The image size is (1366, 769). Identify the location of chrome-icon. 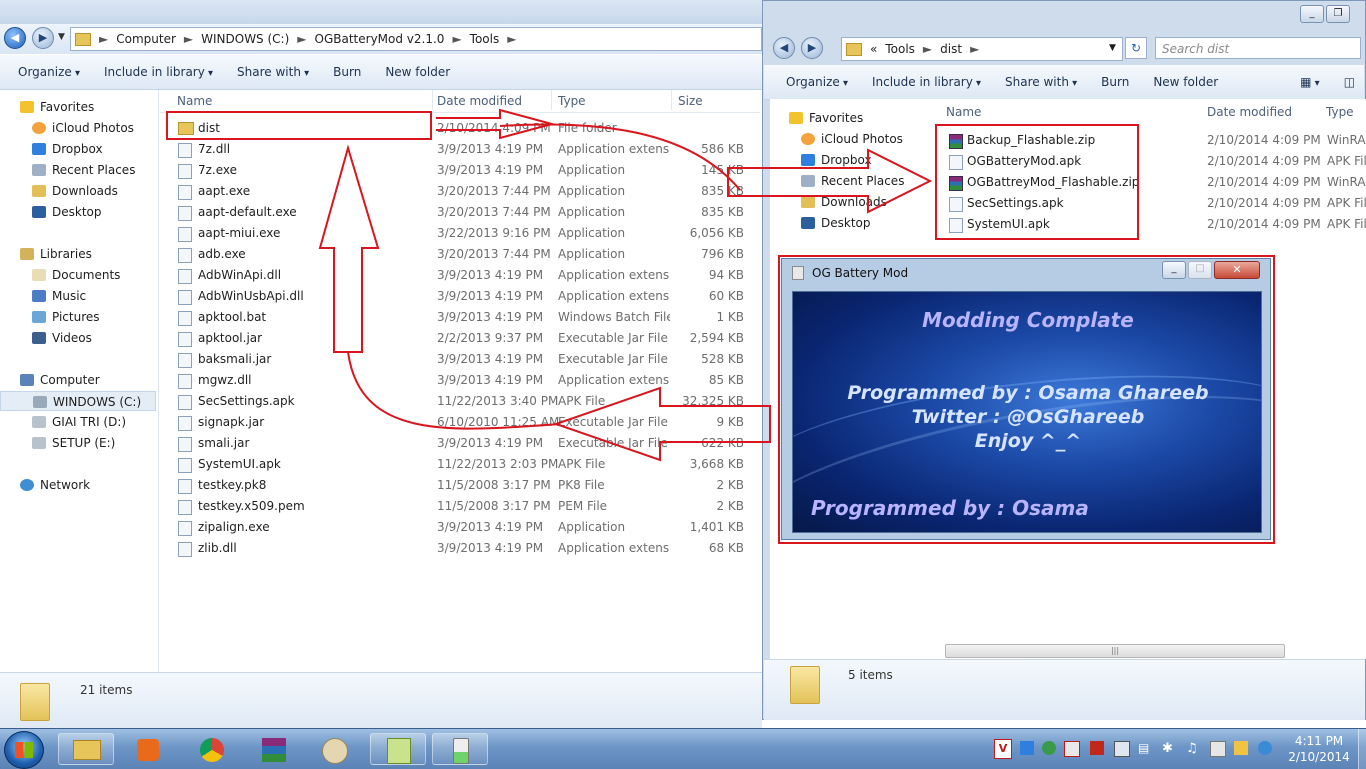
(212, 750).